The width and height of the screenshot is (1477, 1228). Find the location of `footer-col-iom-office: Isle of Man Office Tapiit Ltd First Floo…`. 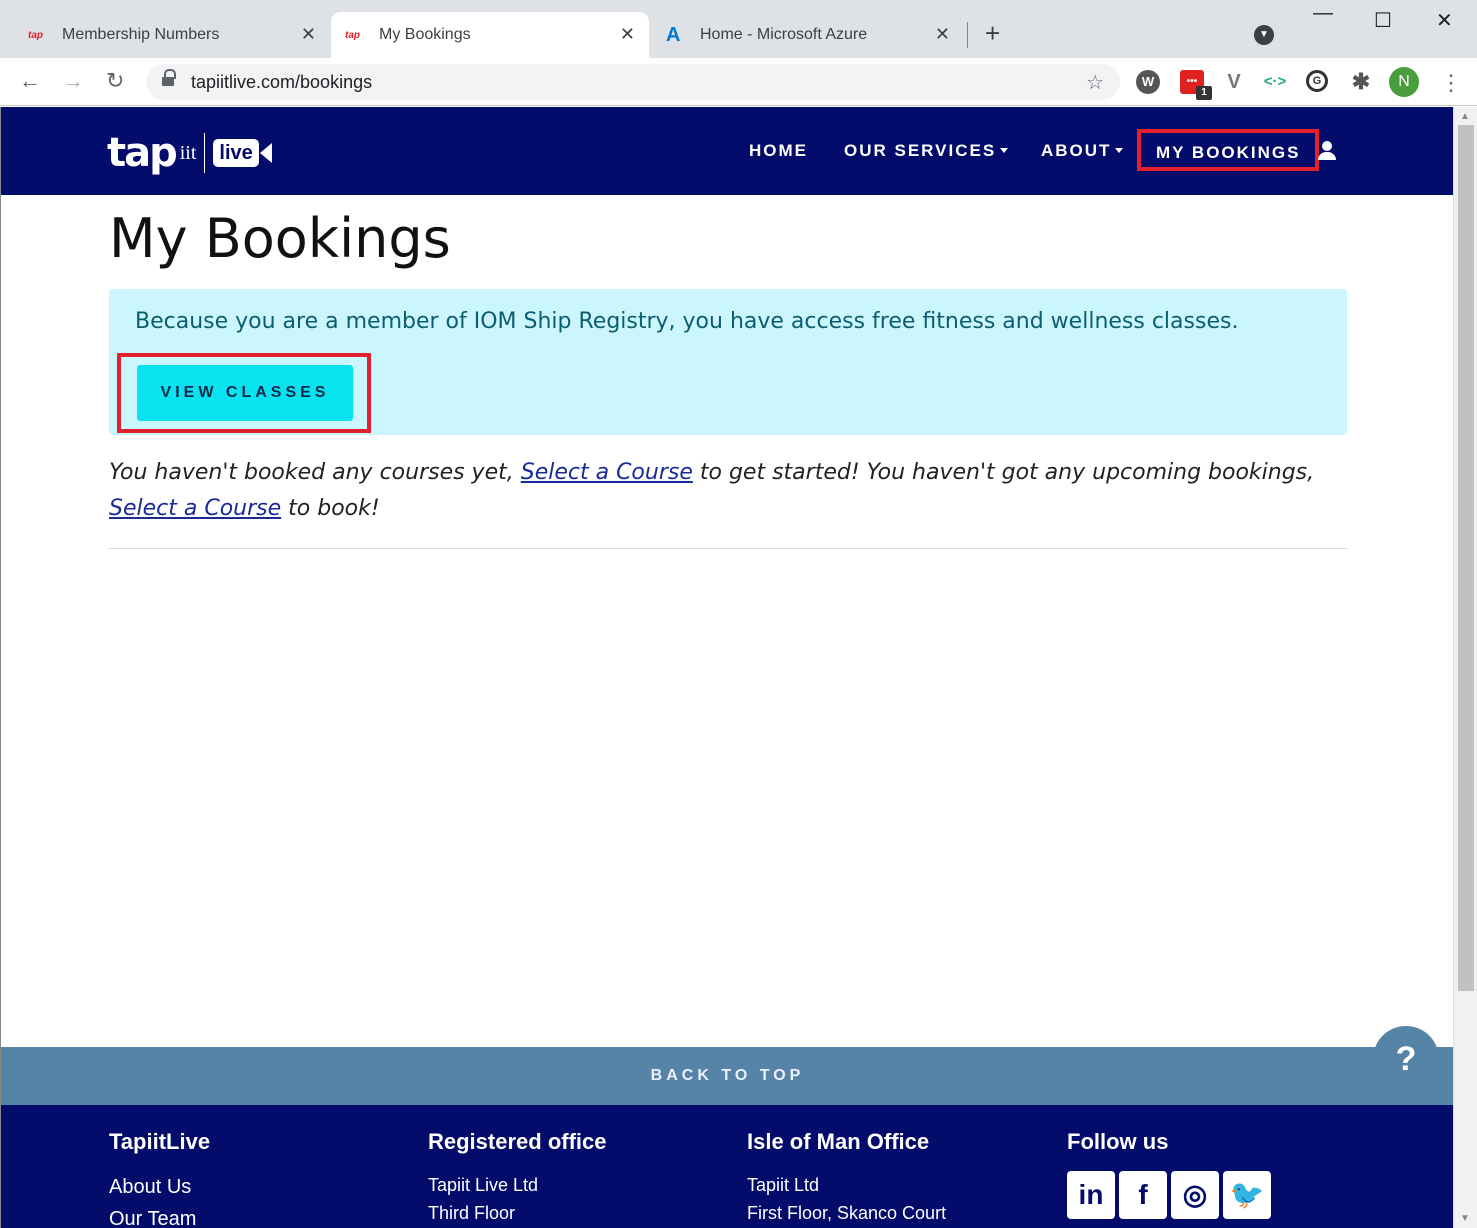

footer-col-iom-office: Isle of Man Office Tapiit Ltd First Floo… is located at coordinates (846, 1178).